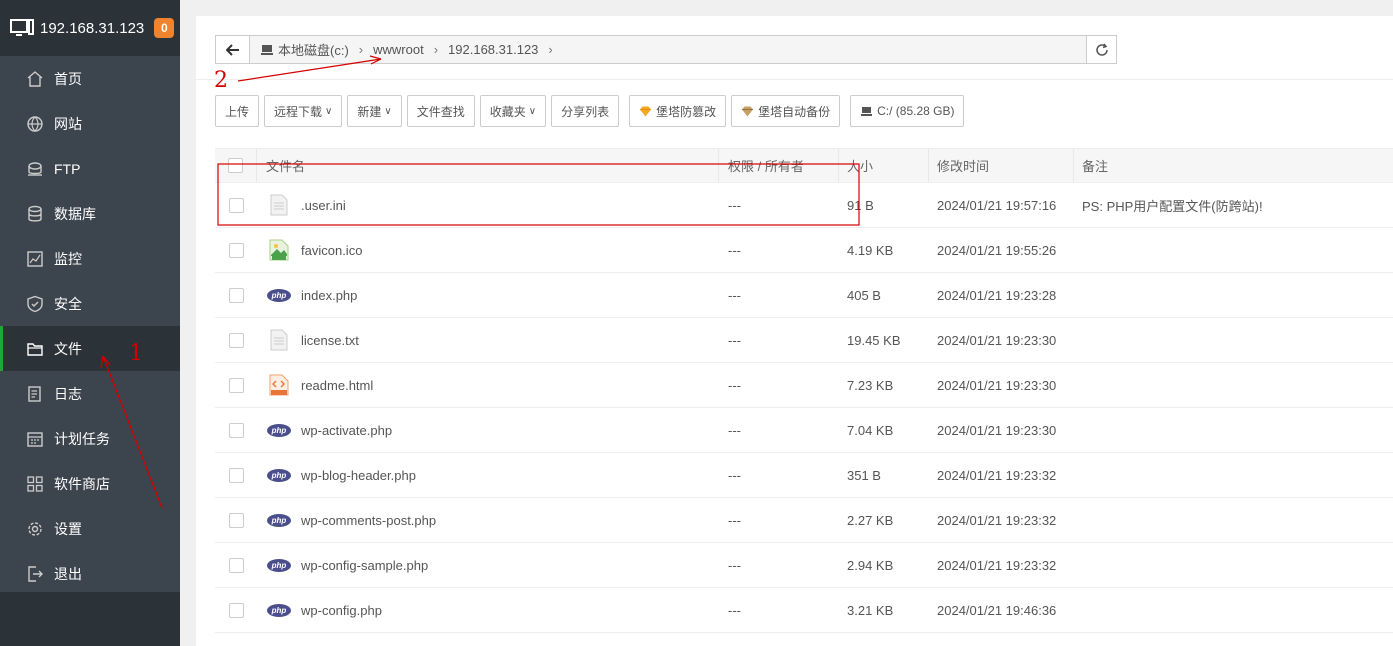 Image resolution: width=1393 pixels, height=646 pixels. What do you see at coordinates (90, 438) in the screenshot?
I see `sidebar-item-8: 计划任务` at bounding box center [90, 438].